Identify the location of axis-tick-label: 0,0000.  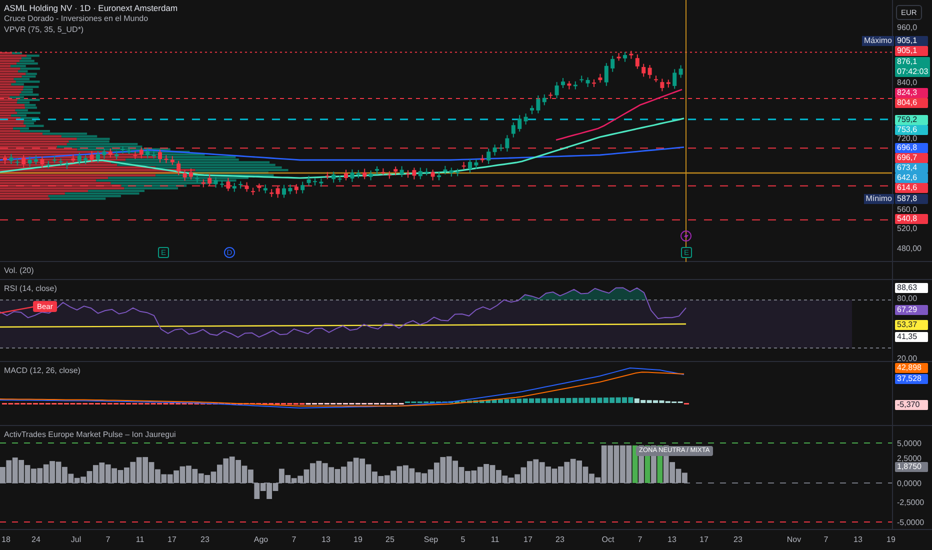
(909, 483).